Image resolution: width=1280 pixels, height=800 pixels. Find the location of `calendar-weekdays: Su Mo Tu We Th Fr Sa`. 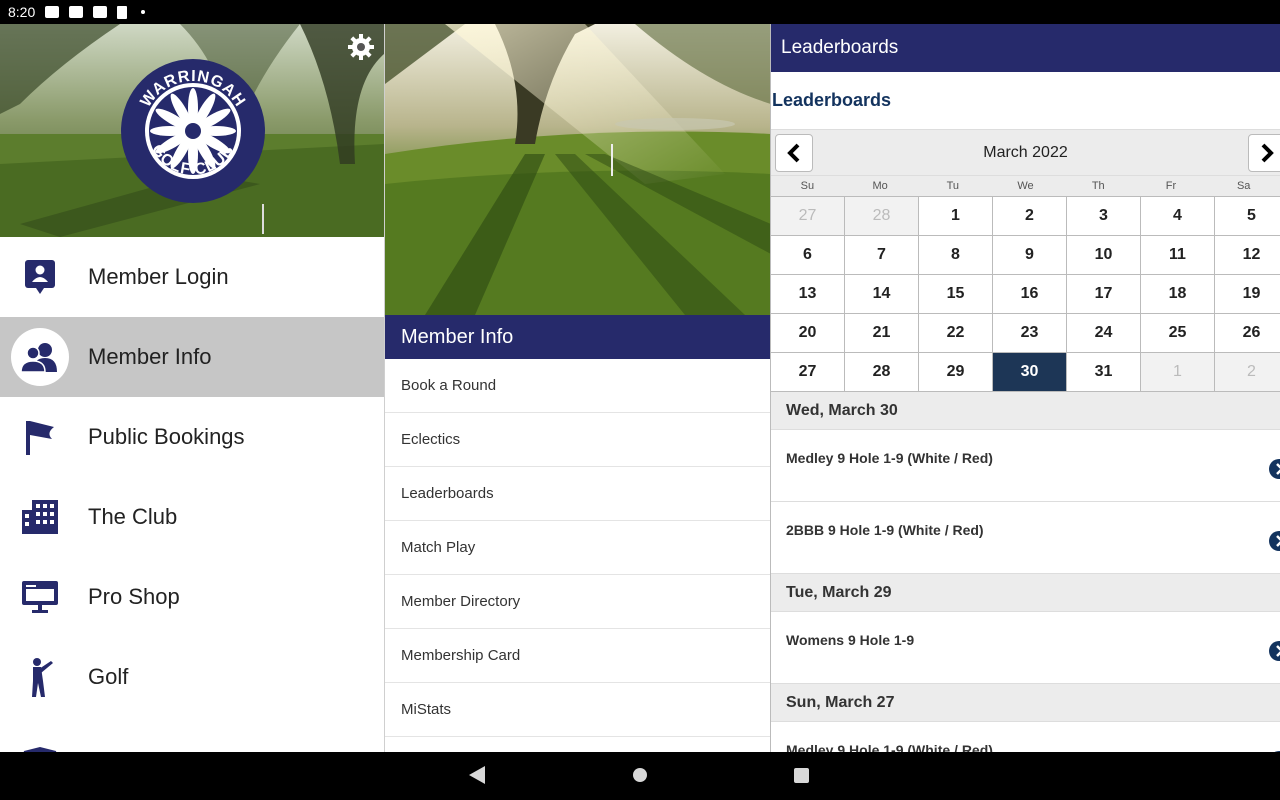

calendar-weekdays: Su Mo Tu We Th Fr Sa is located at coordinates (1025, 186).